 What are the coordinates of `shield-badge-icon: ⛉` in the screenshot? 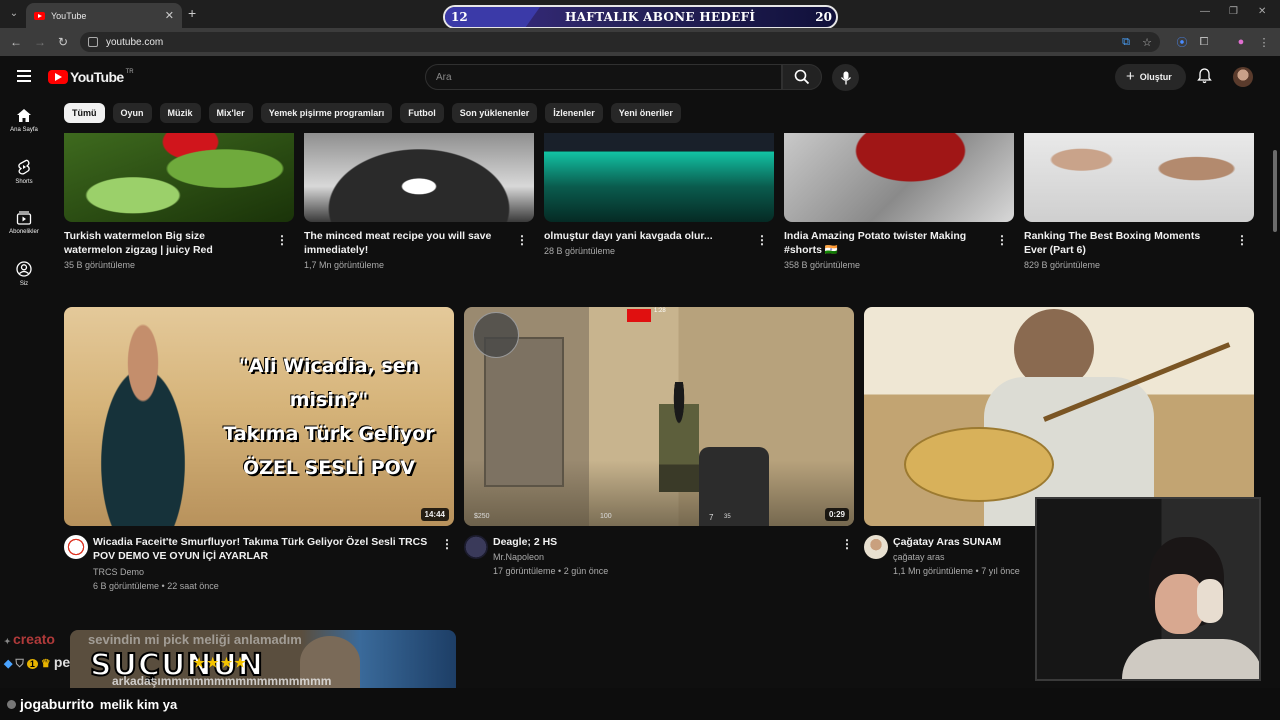 It's located at (19, 664).